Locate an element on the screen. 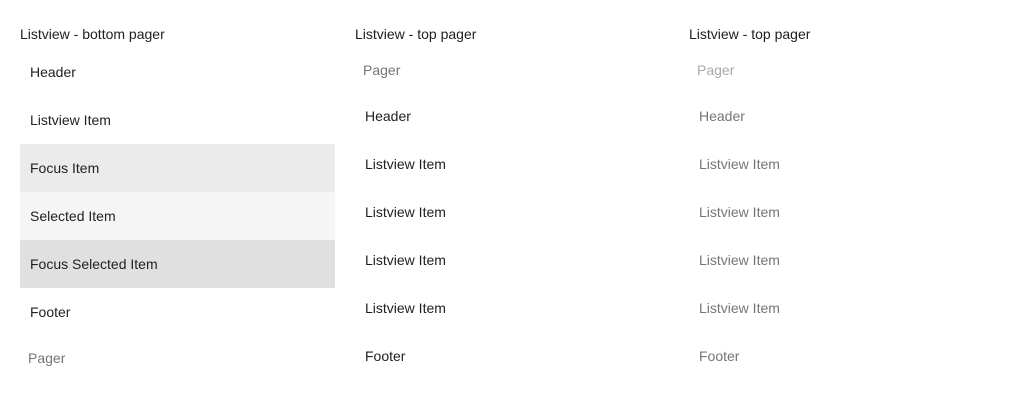 The height and width of the screenshot is (400, 1024). listview-item-selected: Selected Item is located at coordinates (177, 216).